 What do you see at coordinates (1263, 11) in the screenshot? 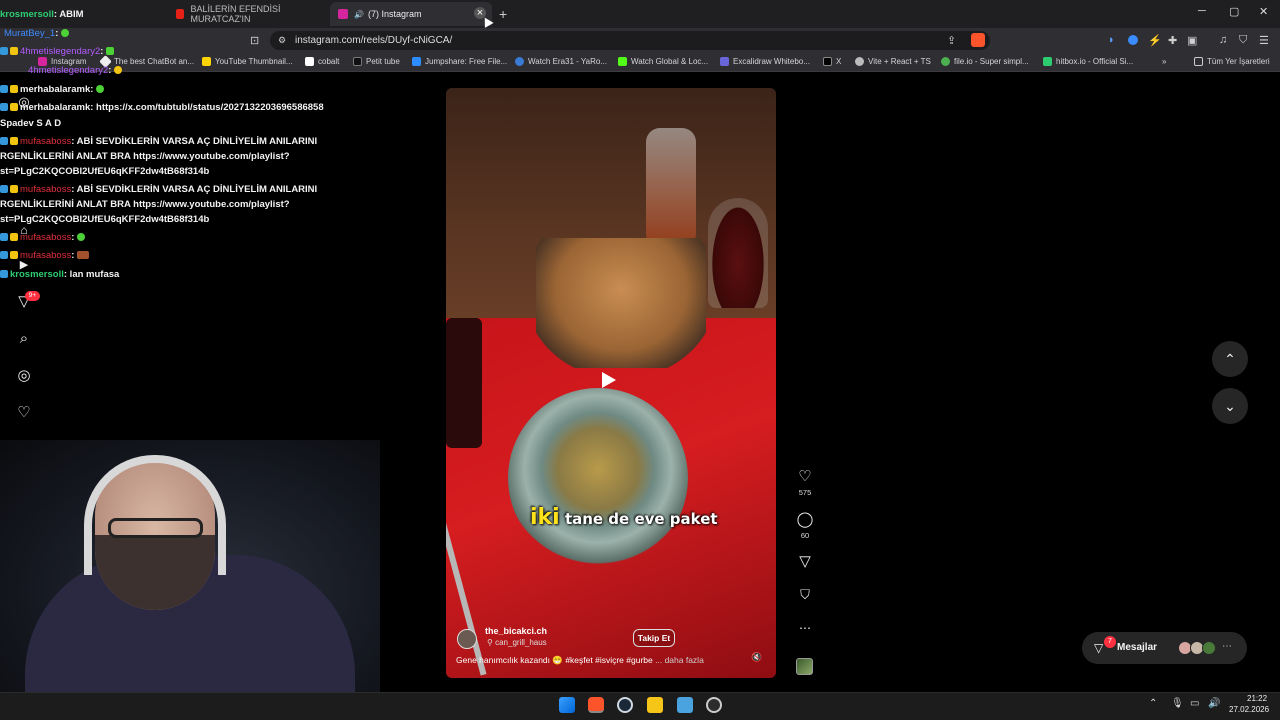
I see `close-window-button: ✕` at bounding box center [1263, 11].